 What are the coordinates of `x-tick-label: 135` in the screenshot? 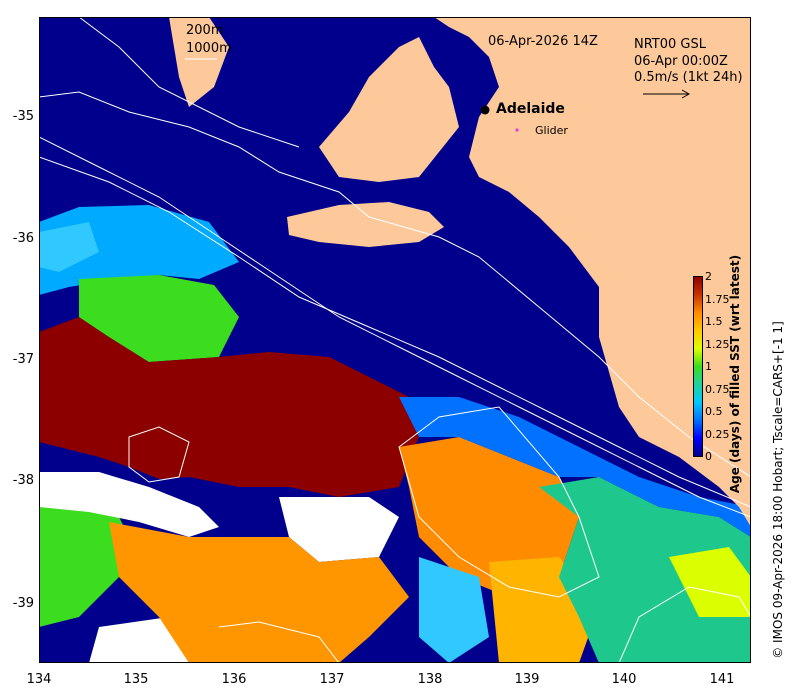 It's located at (136, 679).